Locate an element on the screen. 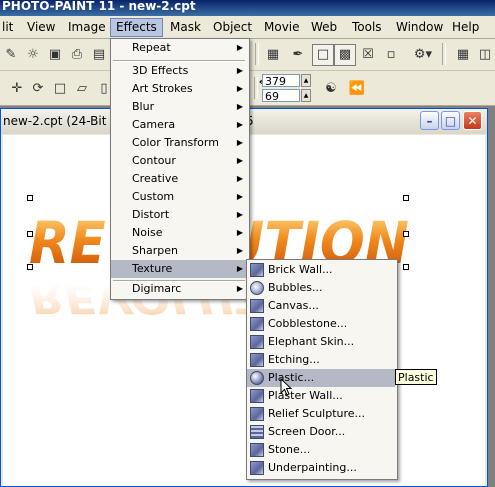  height-field: 69 is located at coordinates (281, 96).